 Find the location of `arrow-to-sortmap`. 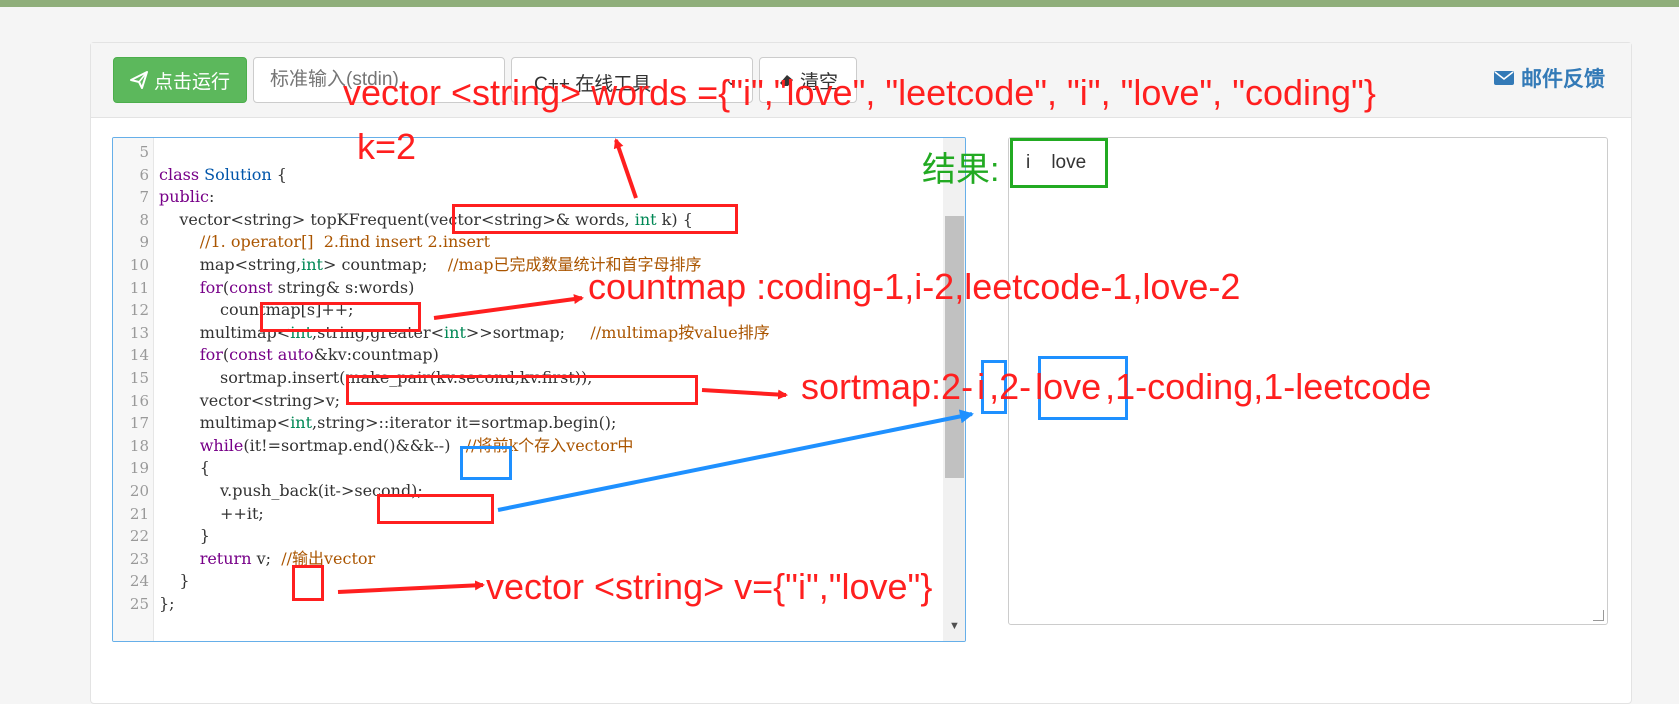

arrow-to-sortmap is located at coordinates (744, 394).